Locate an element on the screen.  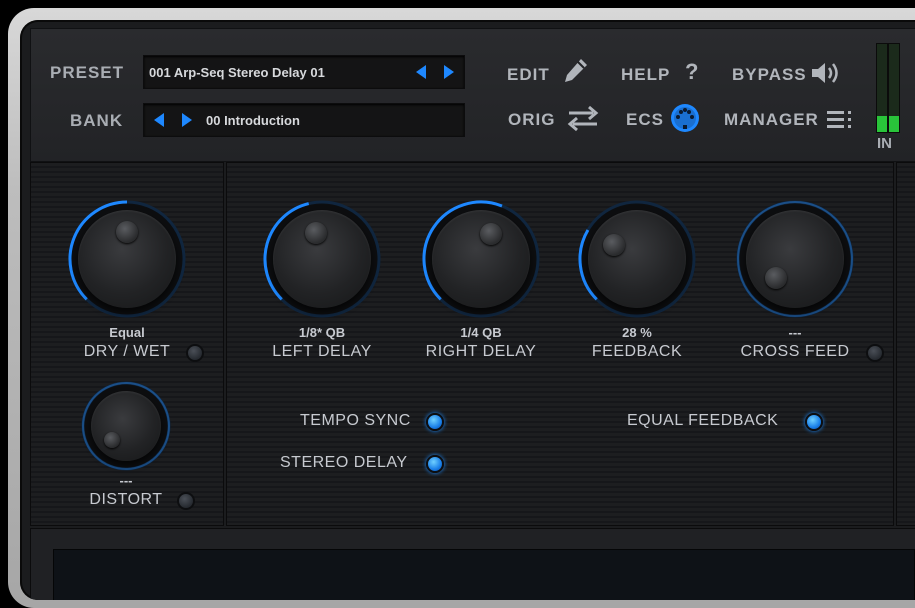
feedback-knob is located at coordinates (637, 259).